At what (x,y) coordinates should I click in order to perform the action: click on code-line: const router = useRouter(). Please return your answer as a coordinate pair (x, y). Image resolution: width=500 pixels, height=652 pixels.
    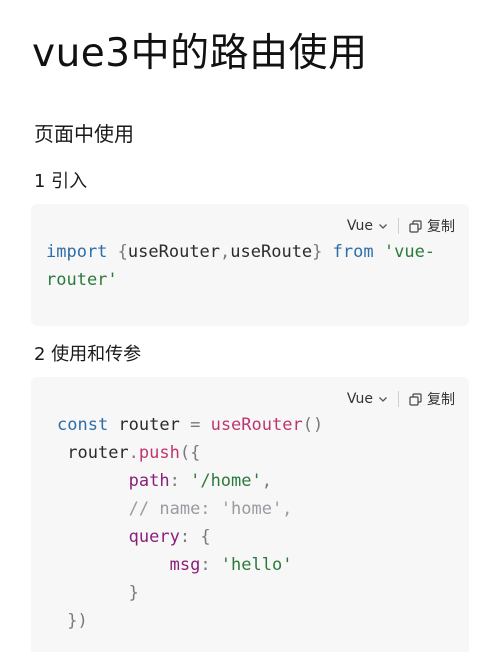
    Looking at the image, I should click on (190, 425).